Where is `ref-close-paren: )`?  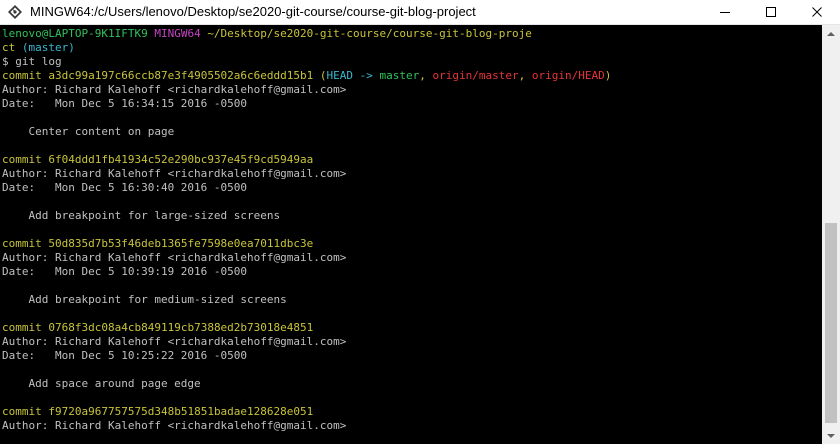
ref-close-paren: ) is located at coordinates (608, 75).